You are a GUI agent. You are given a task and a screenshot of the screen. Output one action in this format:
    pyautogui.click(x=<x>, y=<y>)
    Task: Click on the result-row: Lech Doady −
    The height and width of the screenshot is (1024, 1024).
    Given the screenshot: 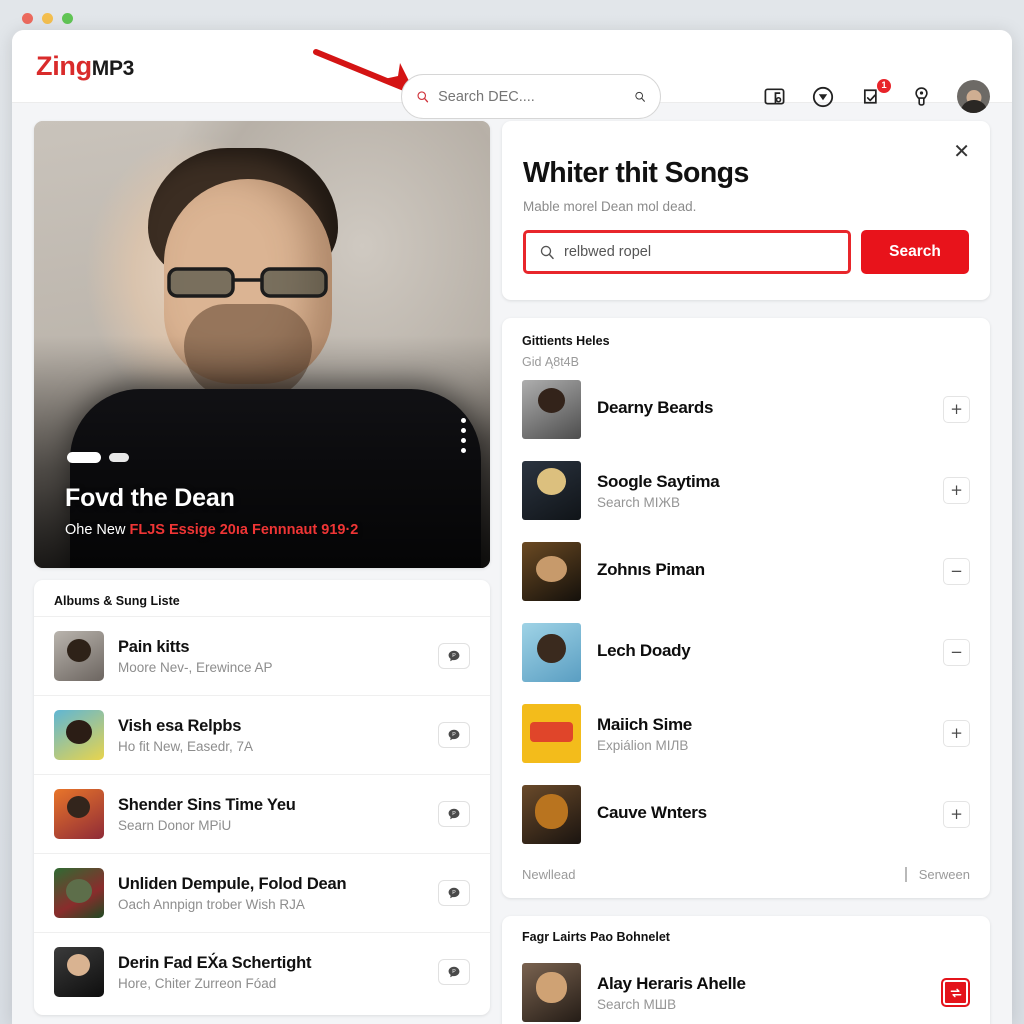 What is the action you would take?
    pyautogui.click(x=746, y=652)
    